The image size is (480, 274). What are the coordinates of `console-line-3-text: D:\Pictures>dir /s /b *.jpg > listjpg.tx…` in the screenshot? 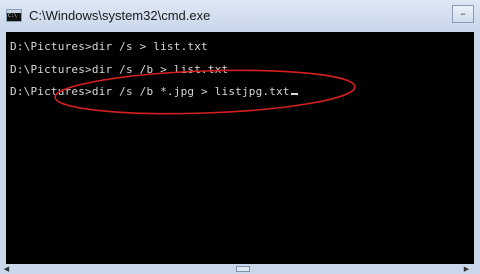 It's located at (150, 91).